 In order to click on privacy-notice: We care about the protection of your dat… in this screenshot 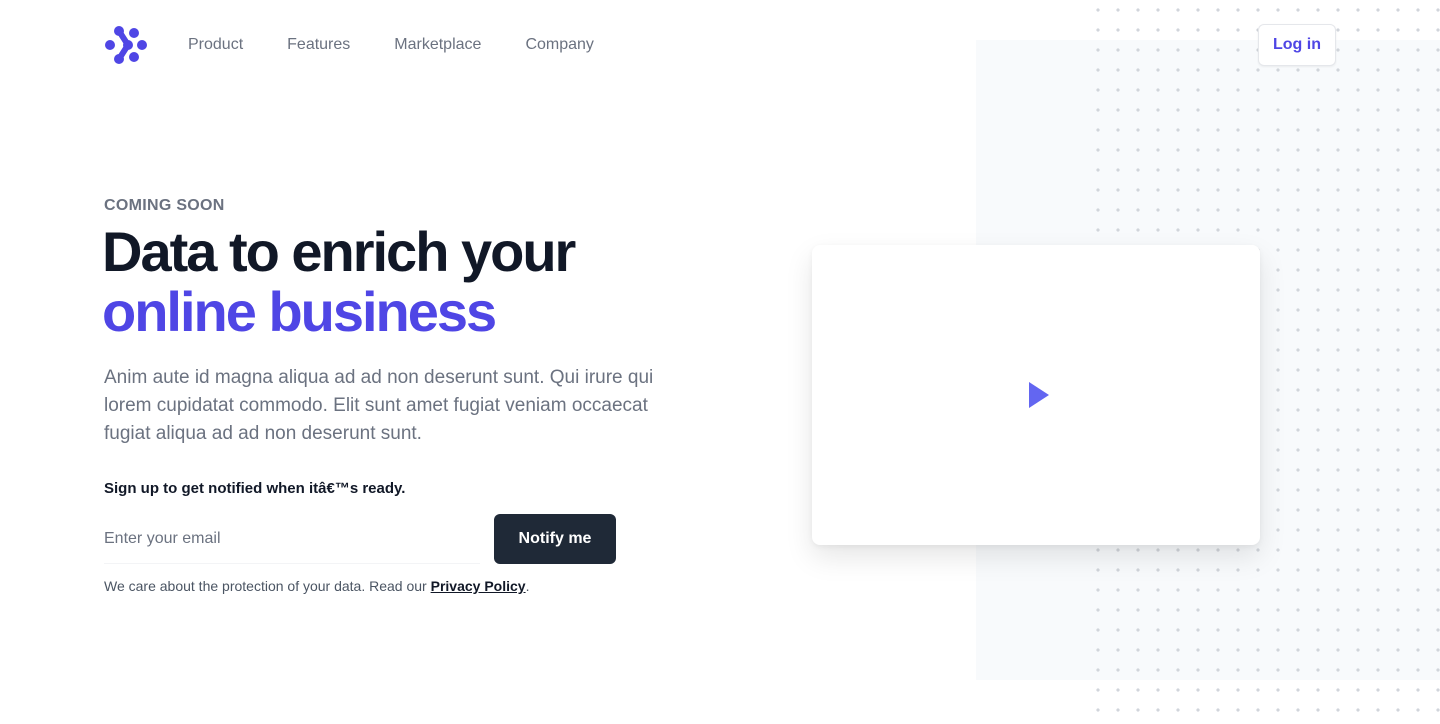, I will do `click(316, 586)`.